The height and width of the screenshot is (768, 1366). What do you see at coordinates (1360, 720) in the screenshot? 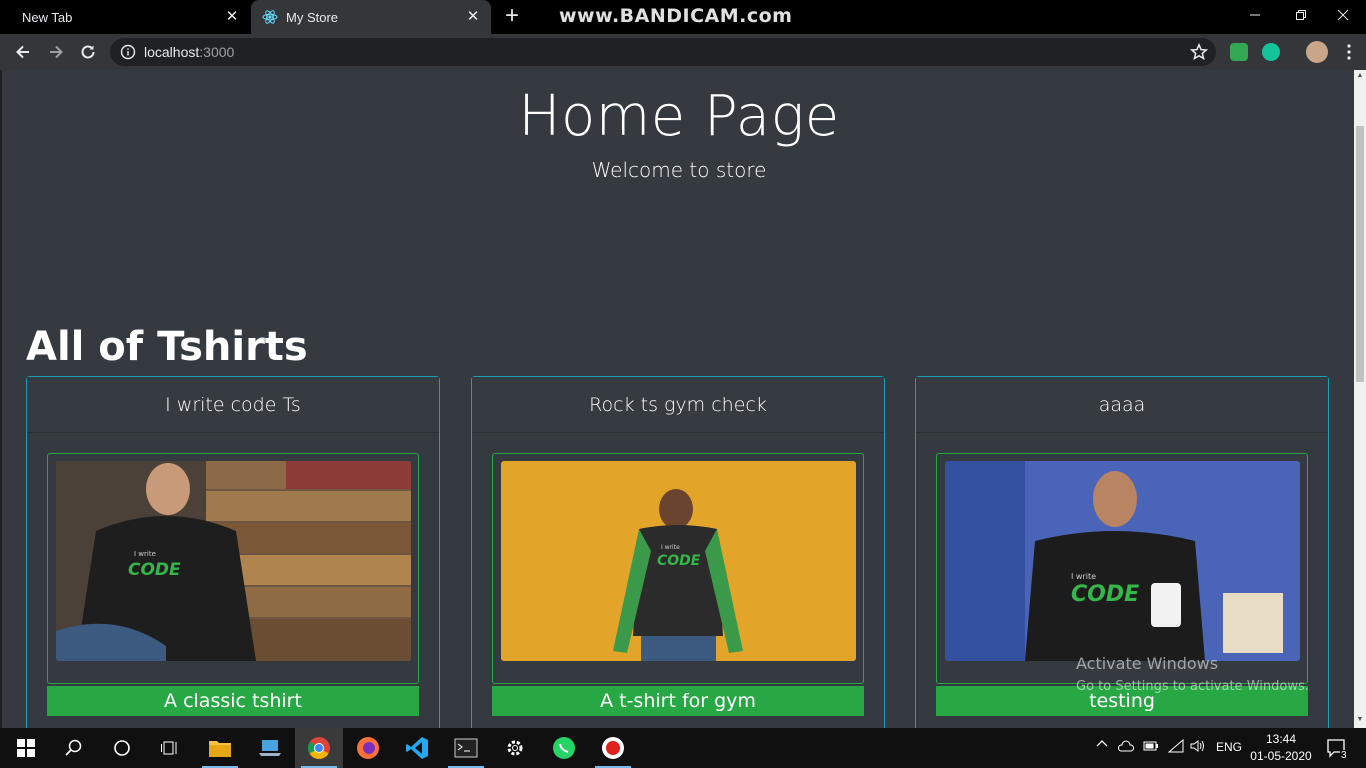
I see `scroll-down-icon: ▼` at bounding box center [1360, 720].